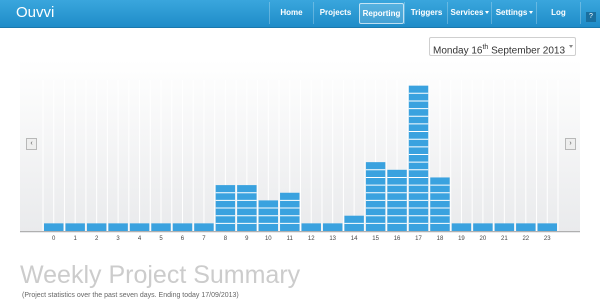 The width and height of the screenshot is (600, 300). I want to click on x-tick-label: 1, so click(76, 239).